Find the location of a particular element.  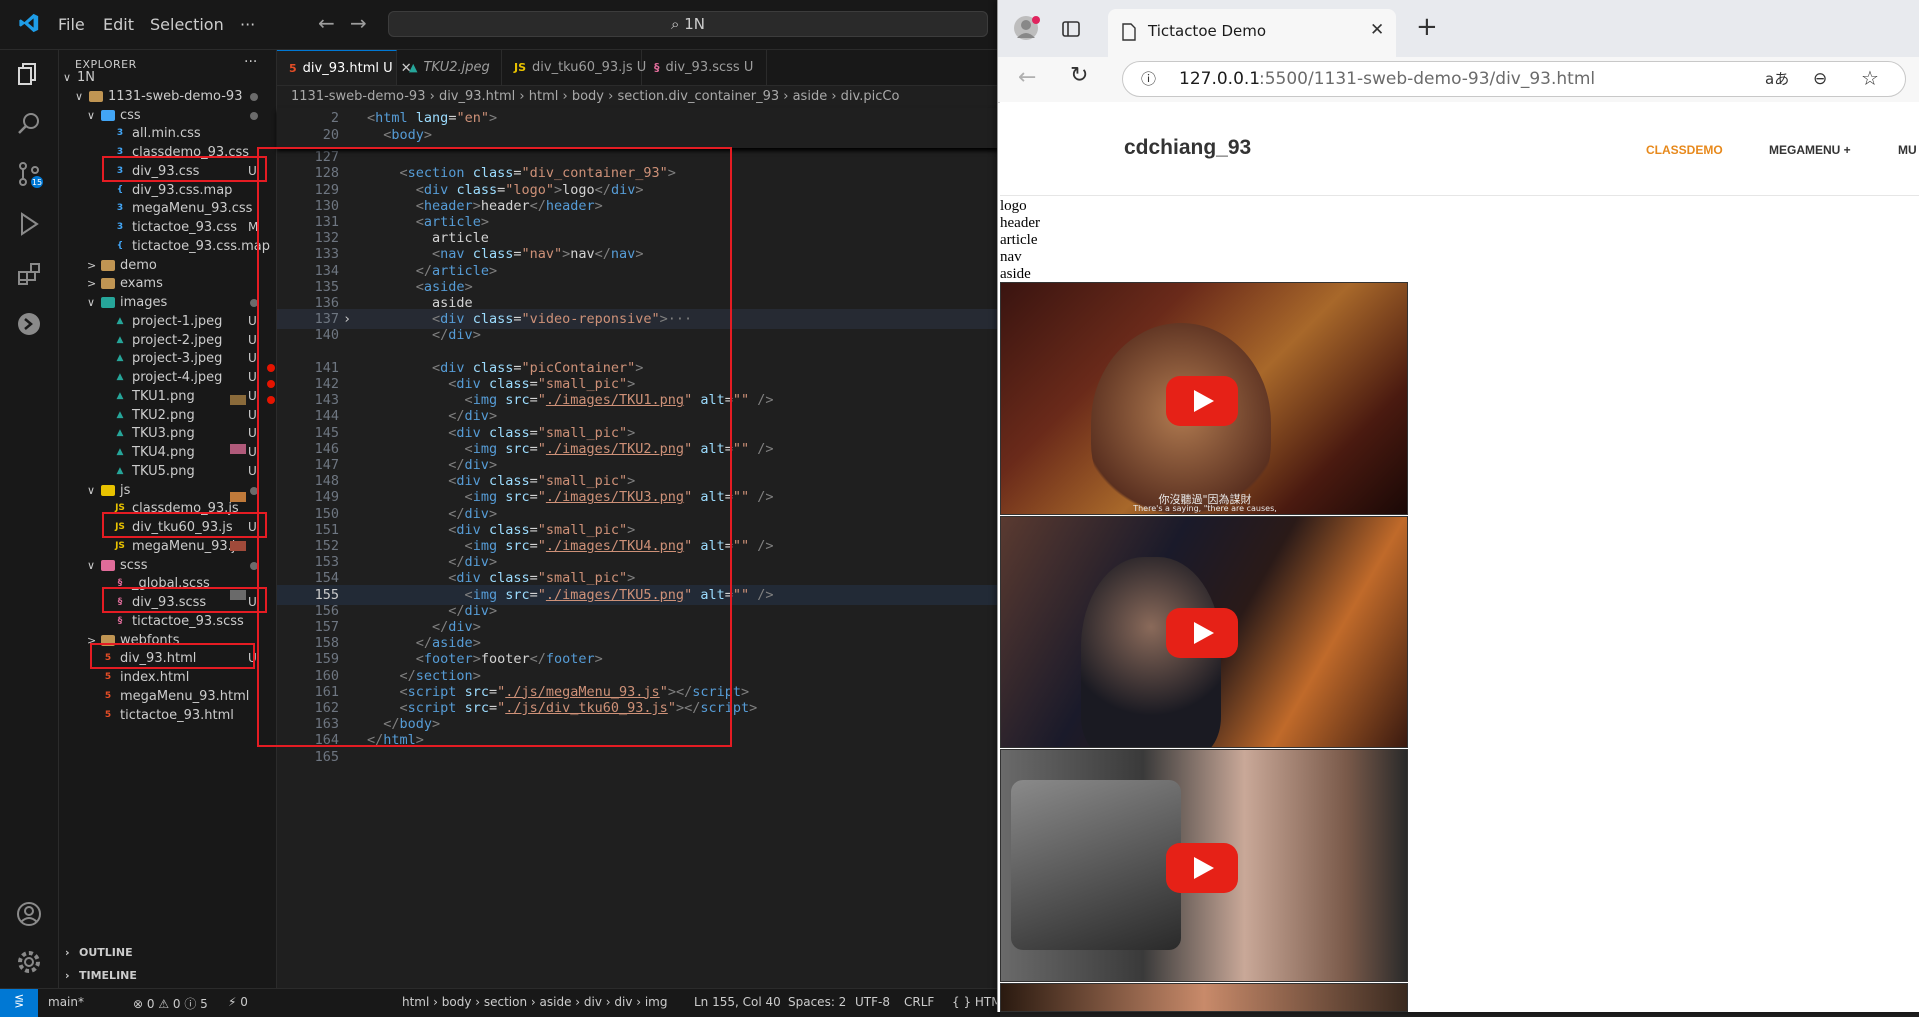

breadcrumb-item: section.div_container_93 is located at coordinates (698, 96).